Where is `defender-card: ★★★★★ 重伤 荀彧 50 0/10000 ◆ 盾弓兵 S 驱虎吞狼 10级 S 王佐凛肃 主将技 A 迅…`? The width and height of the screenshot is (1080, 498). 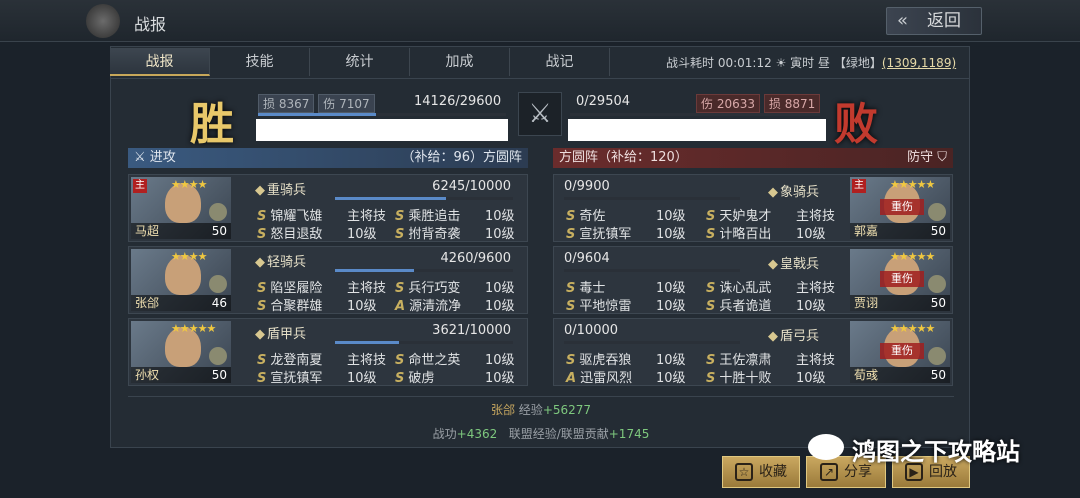 defender-card: ★★★★★ 重伤 荀彧 50 0/10000 ◆ 盾弓兵 S 驱虎吞狼 10级 S 王佐凛肃 主将技 A 迅… is located at coordinates (753, 352).